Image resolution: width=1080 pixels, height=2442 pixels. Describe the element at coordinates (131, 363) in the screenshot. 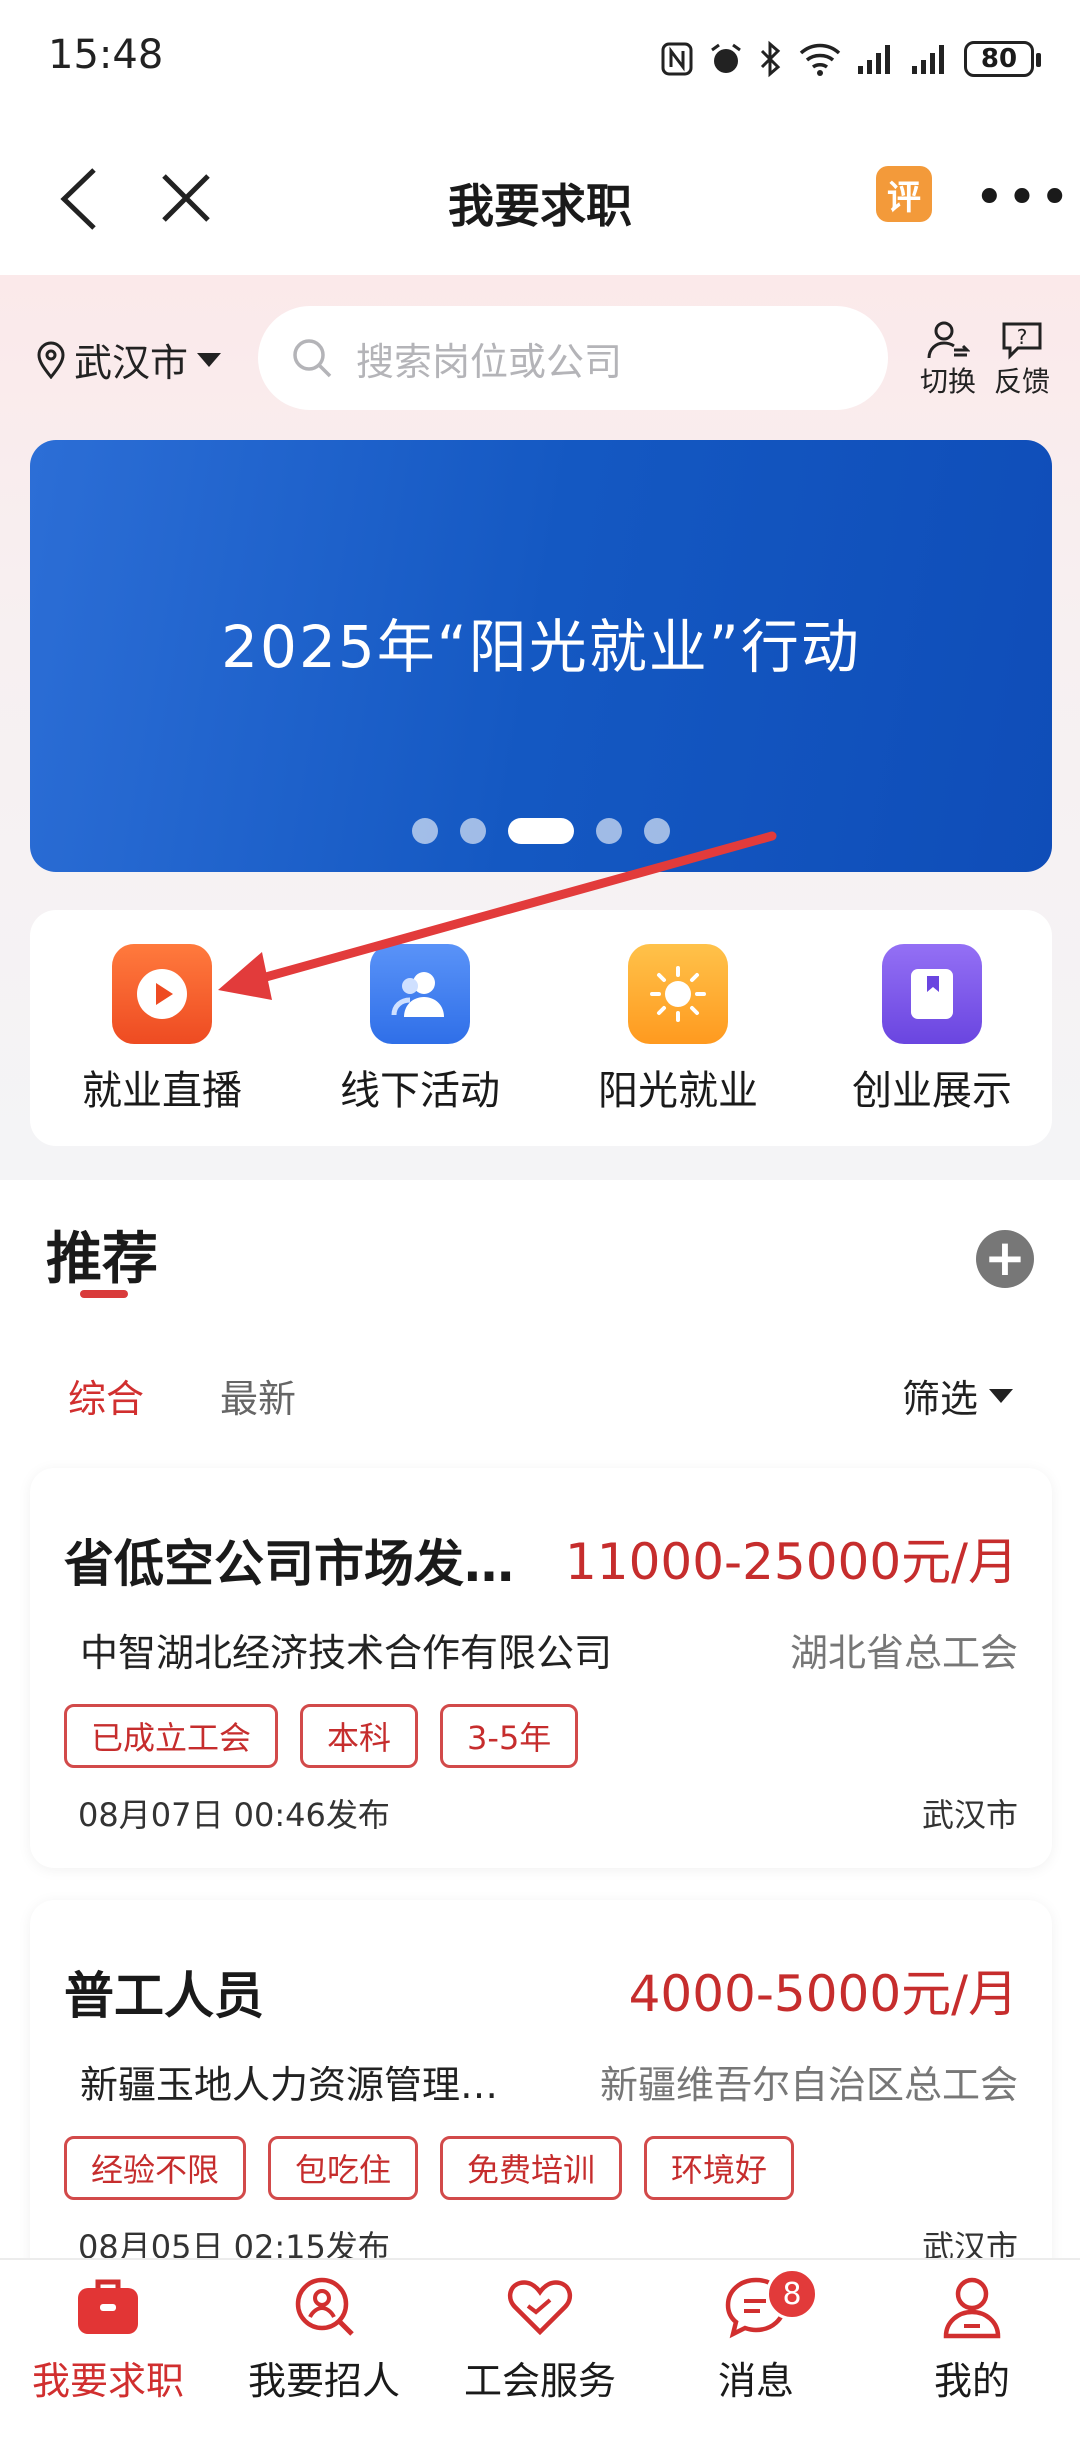

I see `city-label: 武汉市` at that location.